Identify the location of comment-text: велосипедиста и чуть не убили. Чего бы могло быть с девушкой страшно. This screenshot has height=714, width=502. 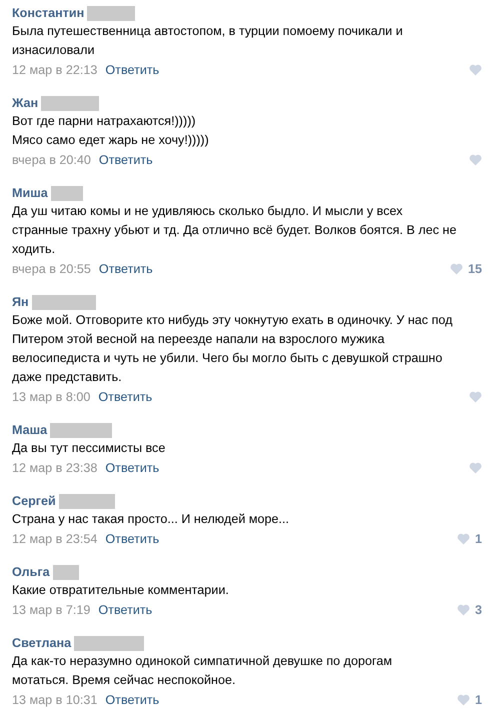
(228, 358).